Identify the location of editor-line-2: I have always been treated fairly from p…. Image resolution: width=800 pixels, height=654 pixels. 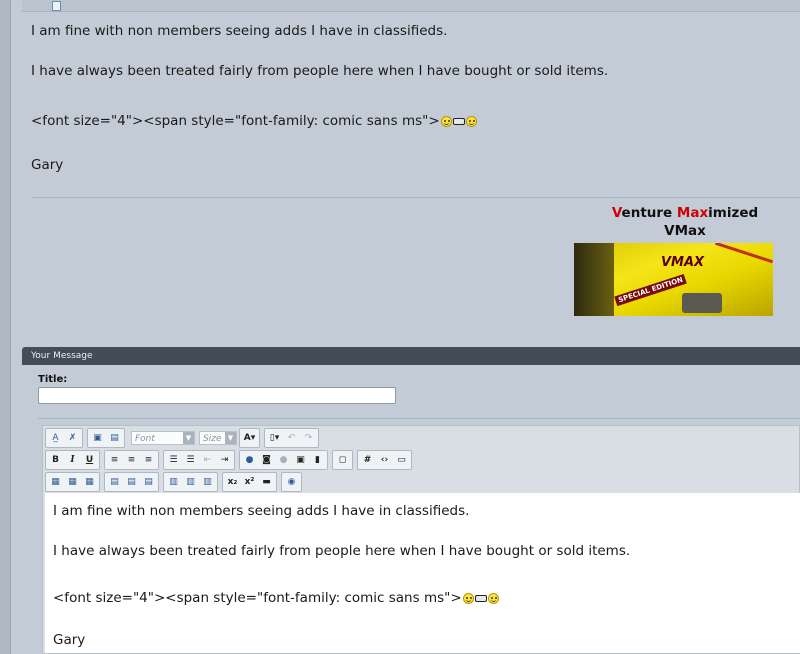
(342, 551).